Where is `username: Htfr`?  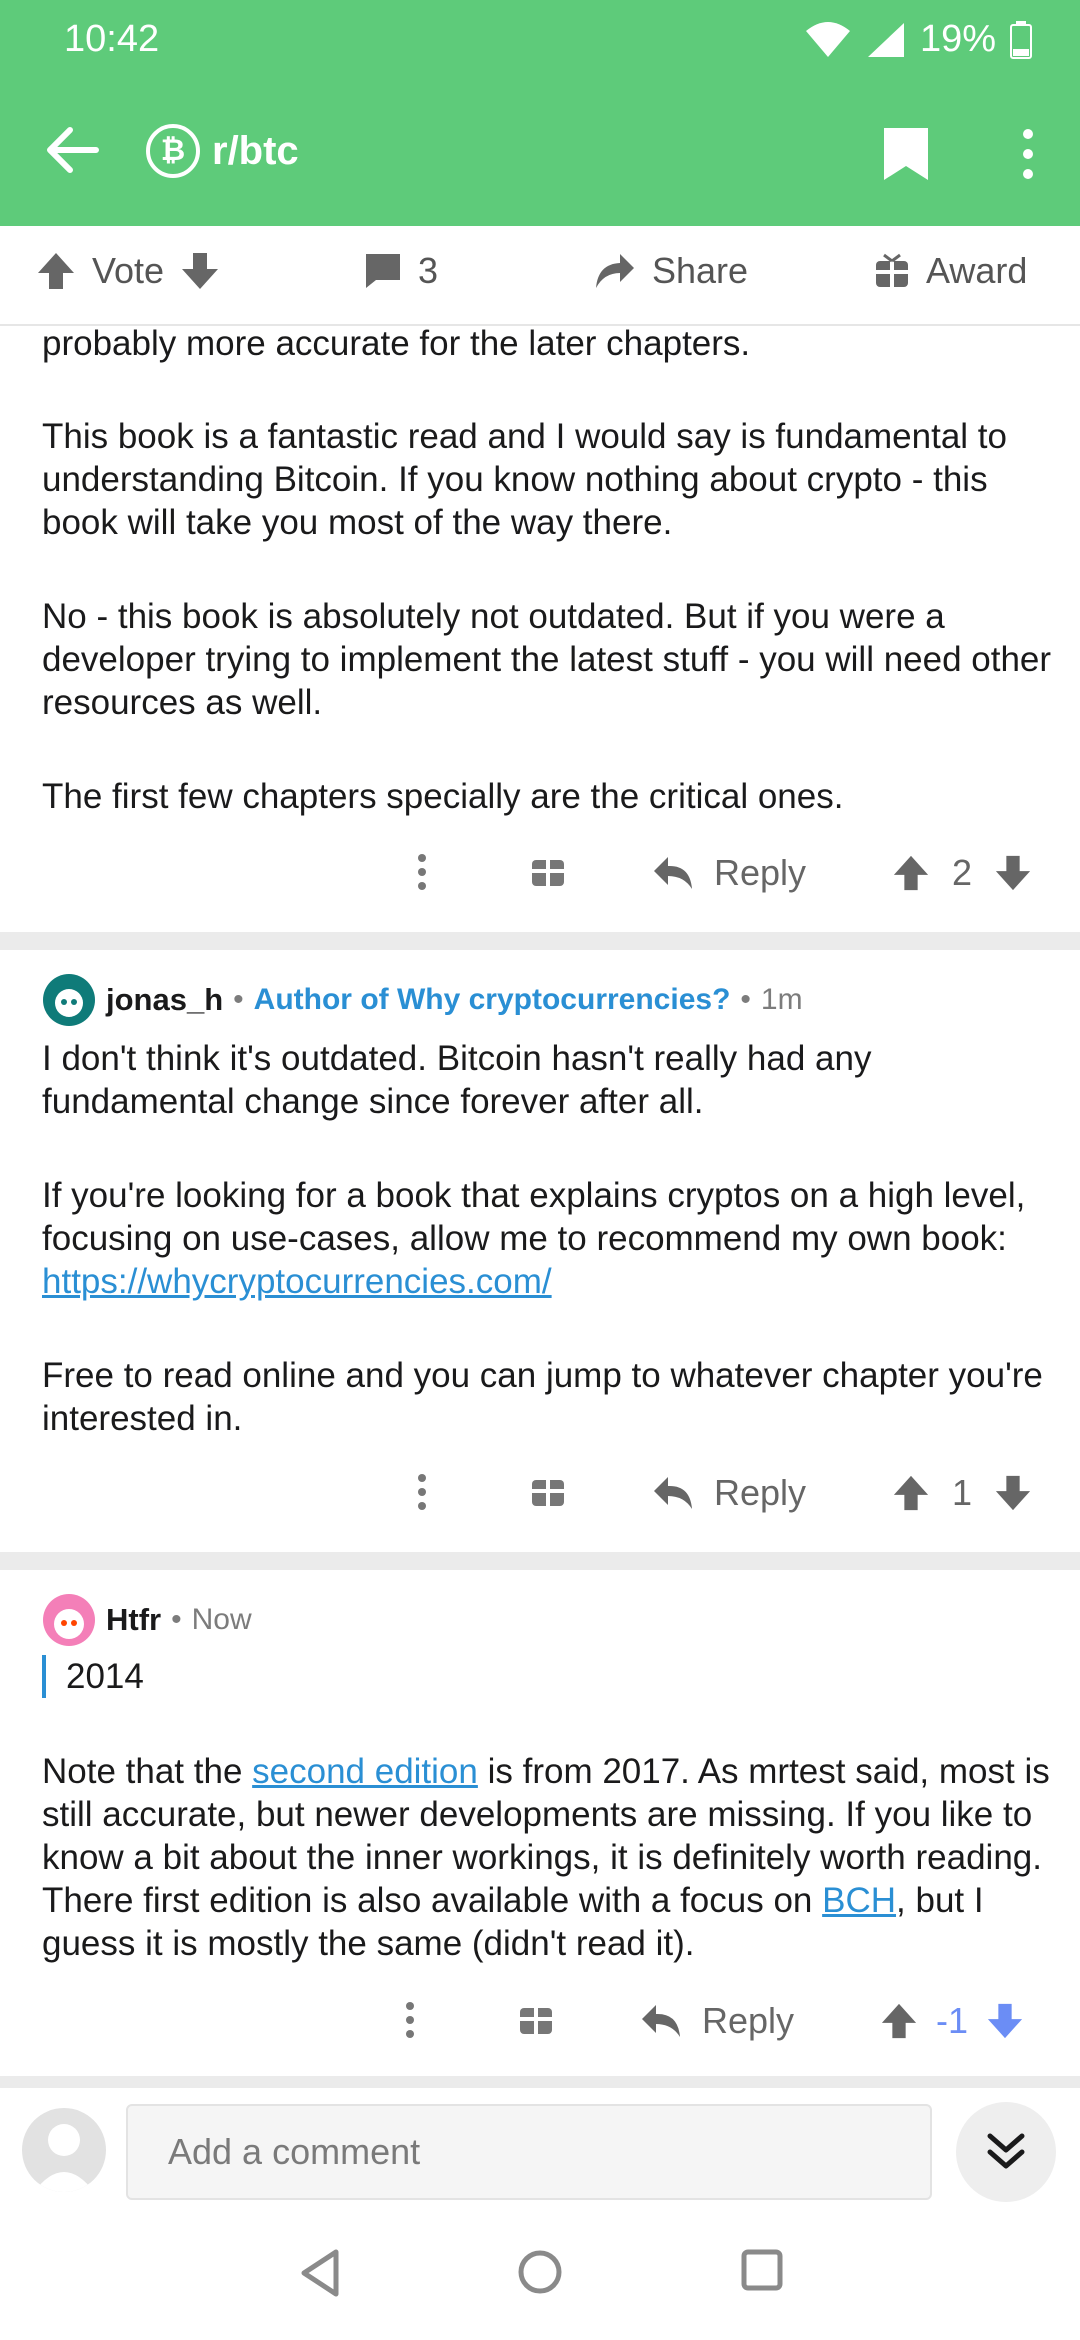
username: Htfr is located at coordinates (133, 1620).